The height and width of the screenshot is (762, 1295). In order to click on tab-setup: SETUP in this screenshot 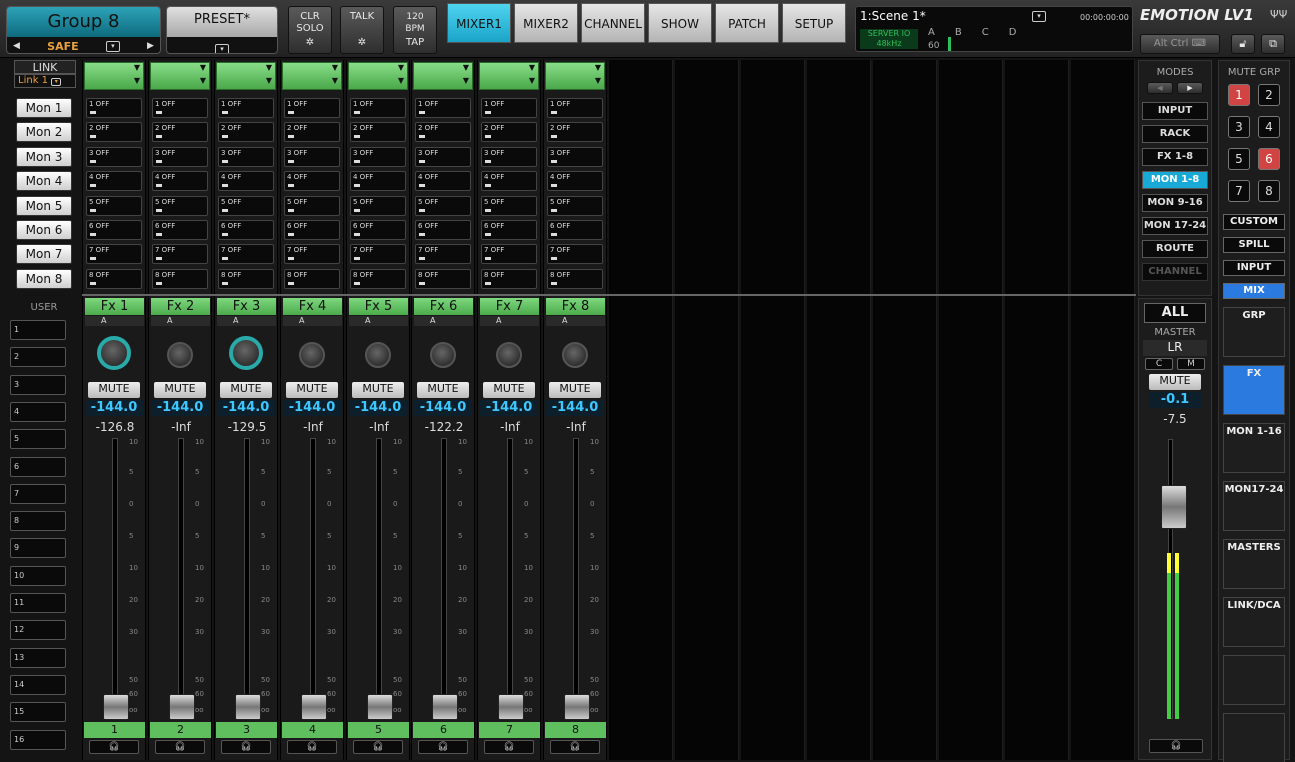, I will do `click(814, 23)`.